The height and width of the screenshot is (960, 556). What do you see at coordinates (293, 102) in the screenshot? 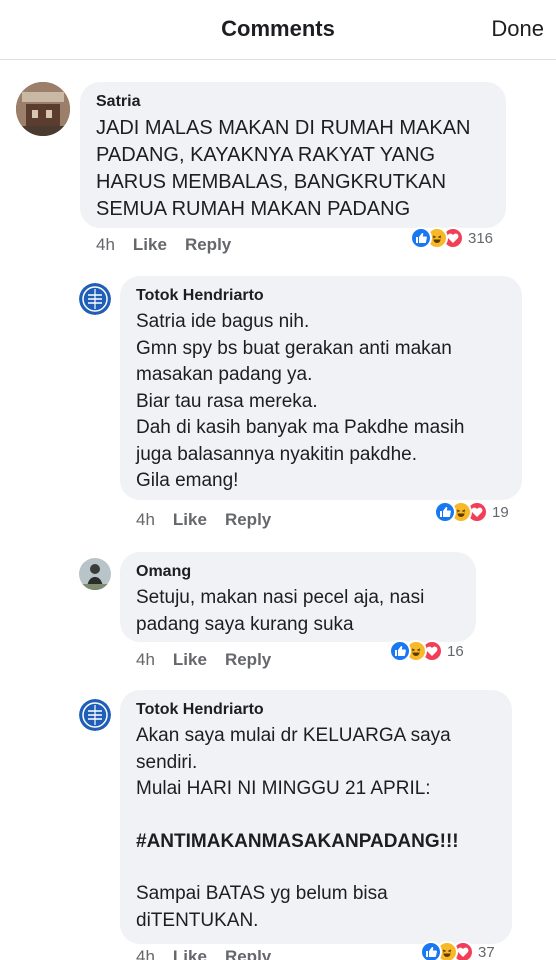
I see `comment-author: Satria` at bounding box center [293, 102].